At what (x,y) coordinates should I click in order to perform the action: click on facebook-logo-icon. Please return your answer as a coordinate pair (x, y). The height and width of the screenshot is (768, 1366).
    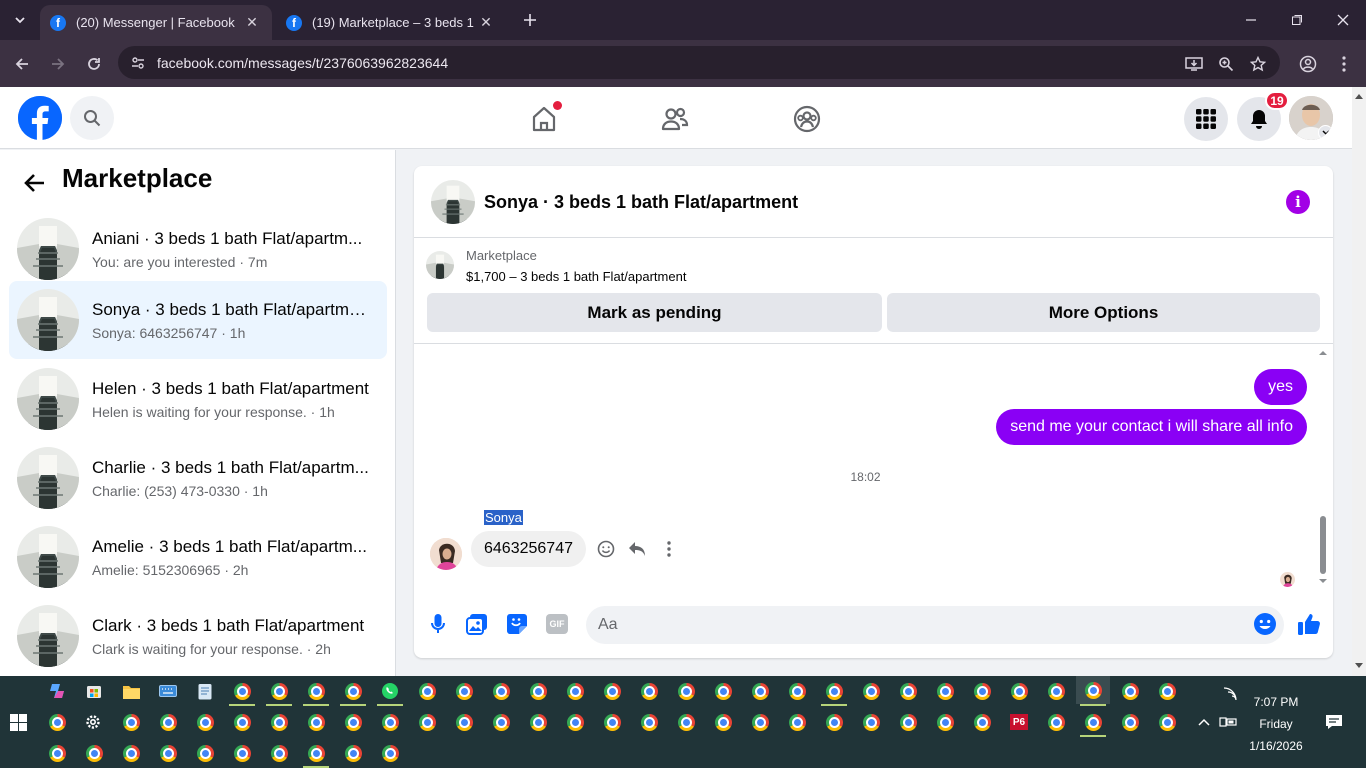
    Looking at the image, I should click on (40, 118).